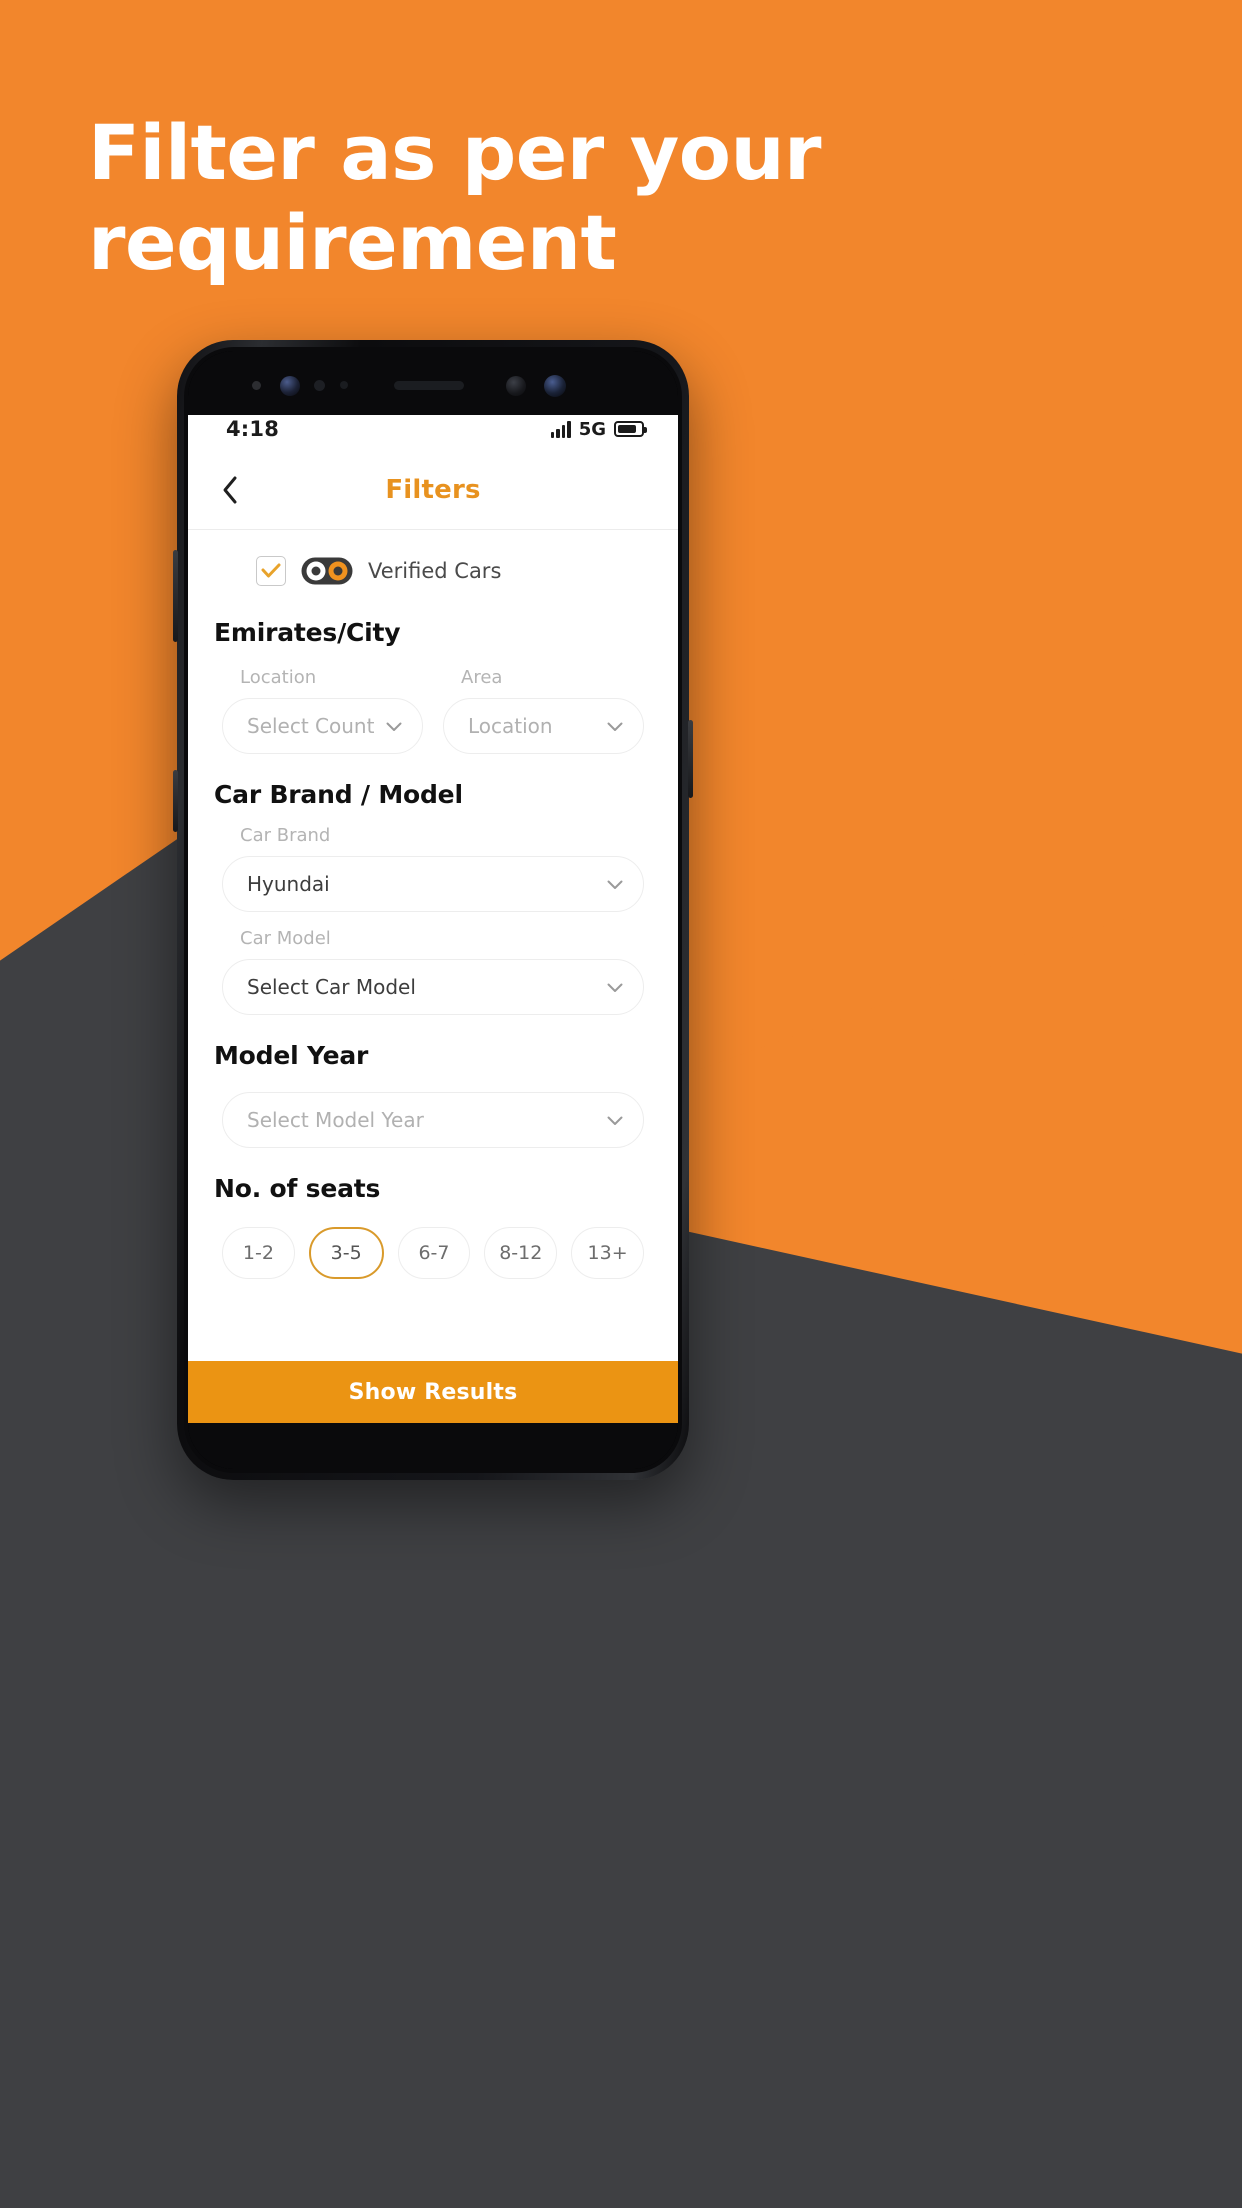  Describe the element at coordinates (338, 794) in the screenshot. I see `section-heading-car-brand-model: Car Brand / Model` at that location.